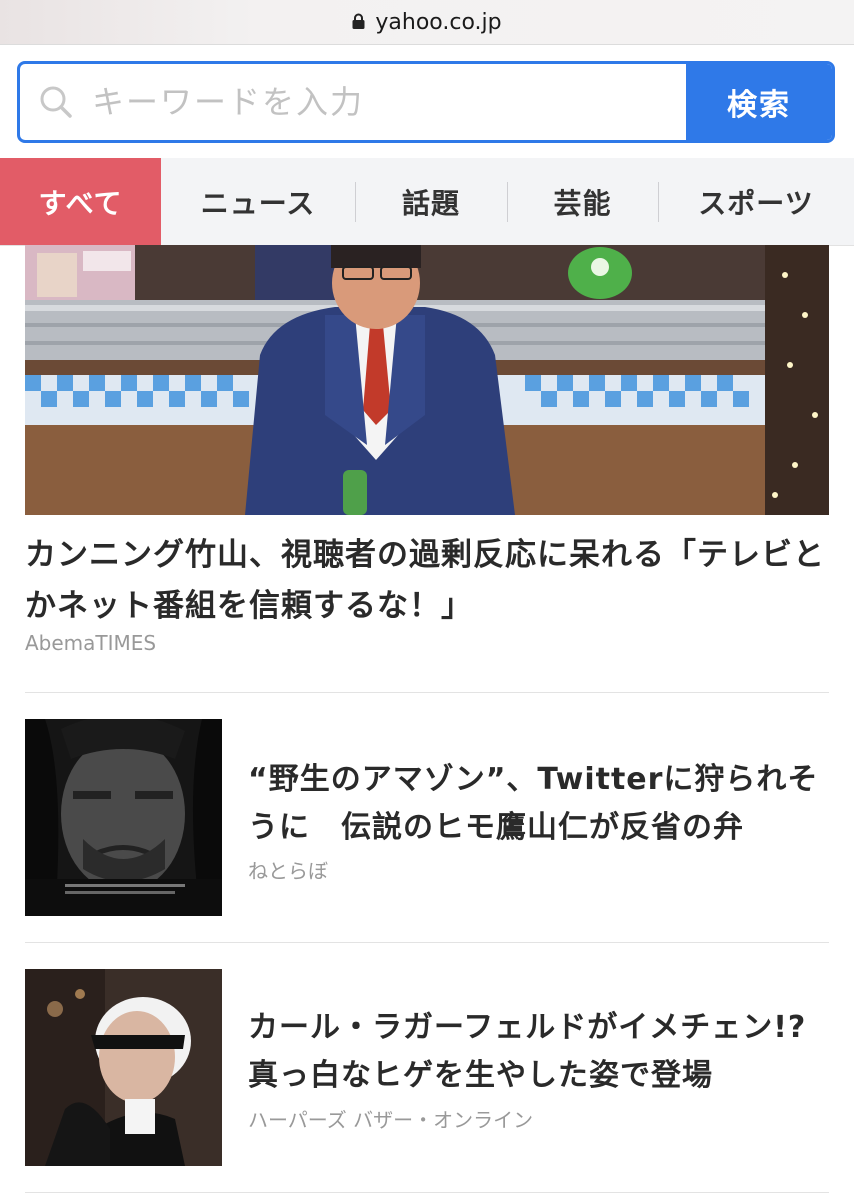 The height and width of the screenshot is (1200, 854). I want to click on url-text: yahoo.co.jp, so click(438, 22).